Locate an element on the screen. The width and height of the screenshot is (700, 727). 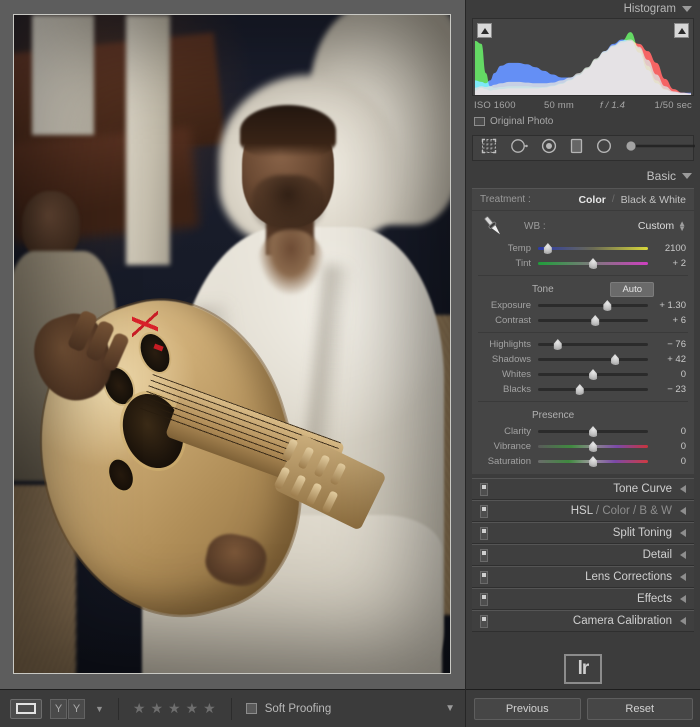
red-eye-correction-tool-icon is located at coordinates (549, 148).